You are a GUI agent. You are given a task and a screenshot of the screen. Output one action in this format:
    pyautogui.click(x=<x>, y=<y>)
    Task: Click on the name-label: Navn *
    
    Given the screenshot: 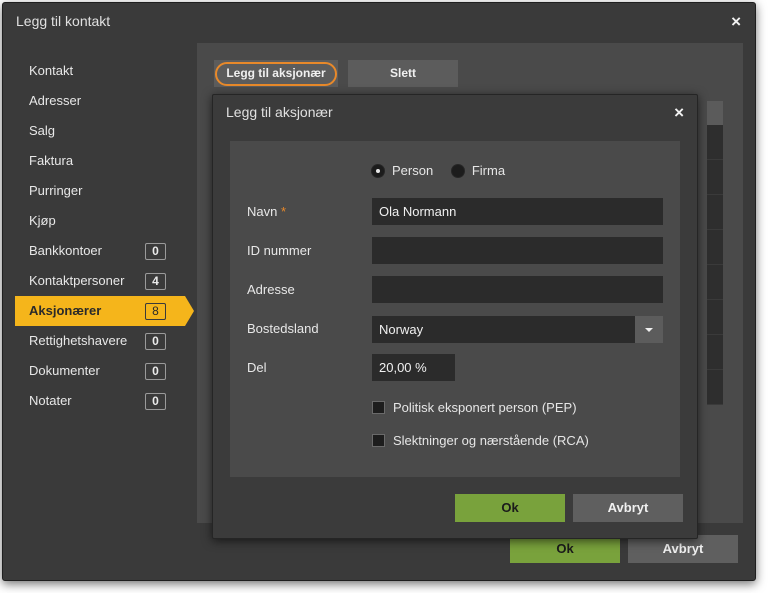 What is the action you would take?
    pyautogui.click(x=266, y=211)
    